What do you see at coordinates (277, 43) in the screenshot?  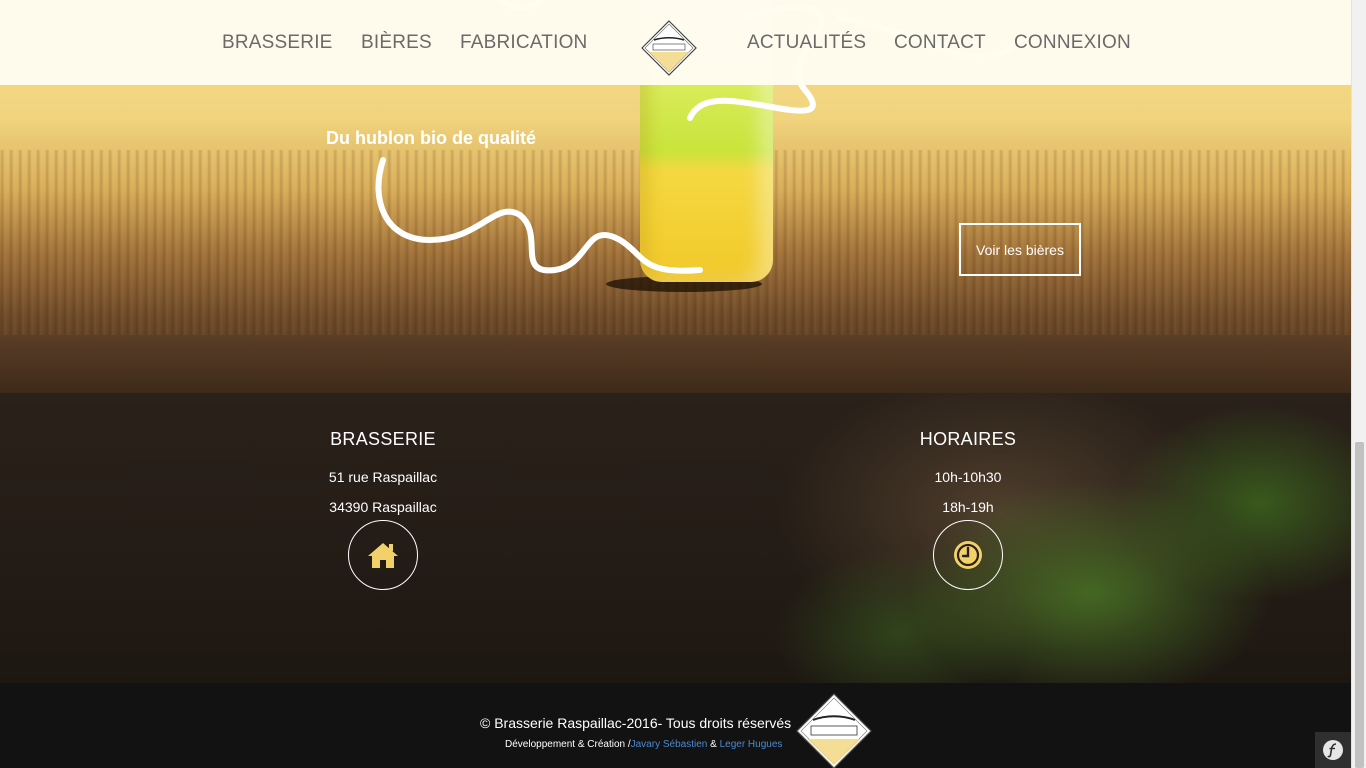 I see `nav-brasserie: BRASSERIE` at bounding box center [277, 43].